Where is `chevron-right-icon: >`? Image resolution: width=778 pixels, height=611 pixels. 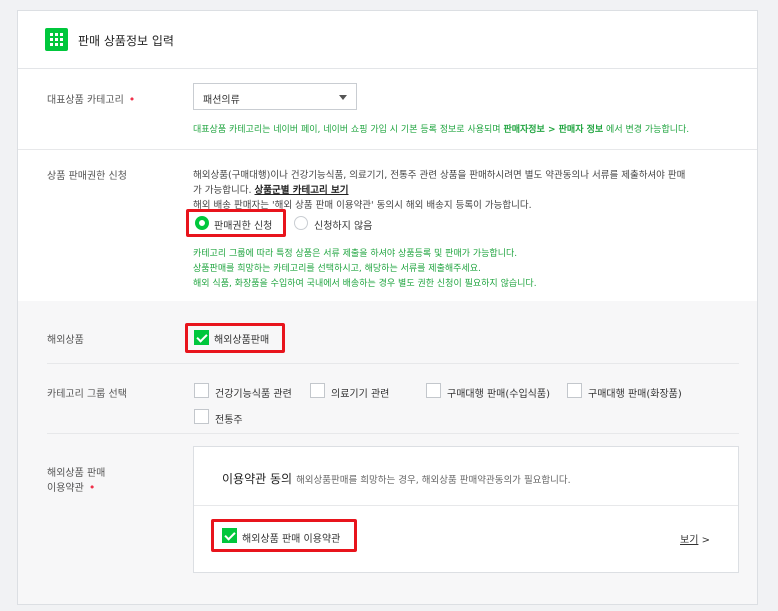
chevron-right-icon: > is located at coordinates (705, 540).